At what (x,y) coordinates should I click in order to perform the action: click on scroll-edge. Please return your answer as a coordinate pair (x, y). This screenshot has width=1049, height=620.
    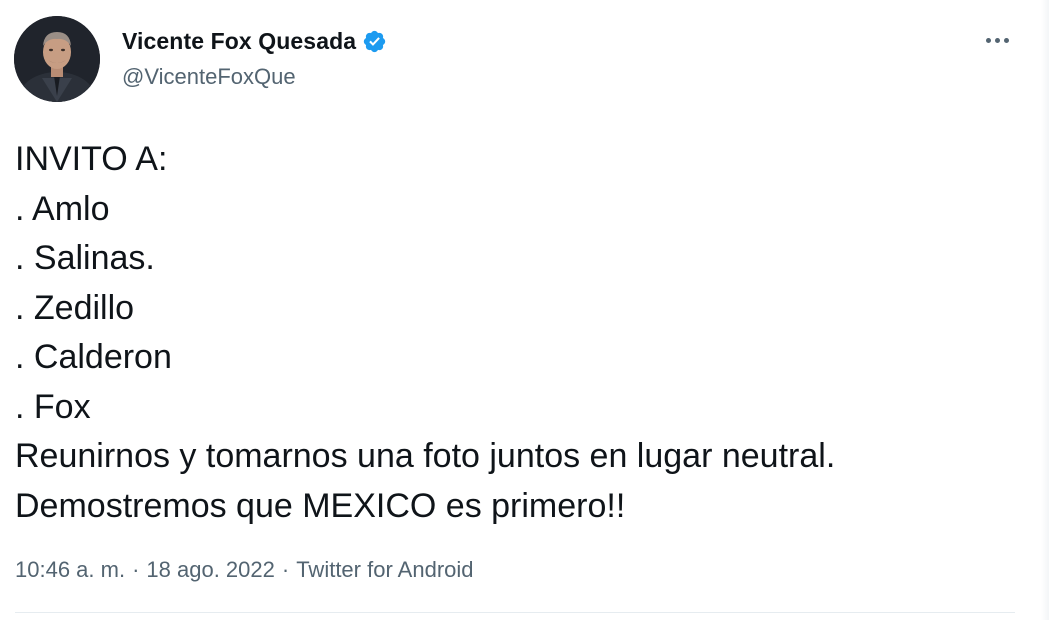
    Looking at the image, I should click on (1045, 310).